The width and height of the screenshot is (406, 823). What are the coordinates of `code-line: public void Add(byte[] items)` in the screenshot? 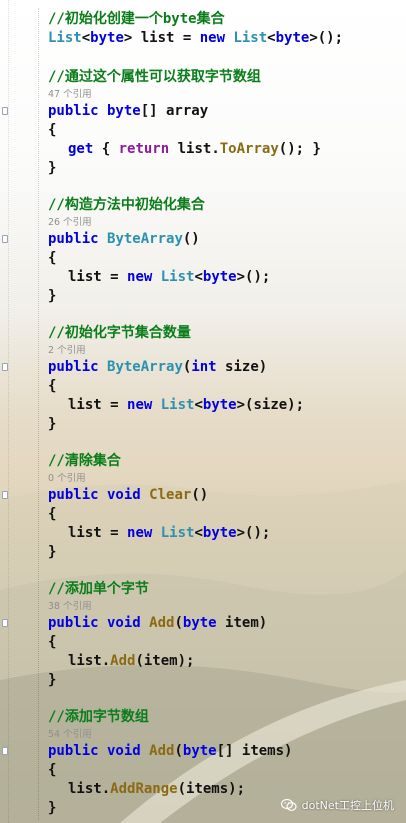 It's located at (223, 751).